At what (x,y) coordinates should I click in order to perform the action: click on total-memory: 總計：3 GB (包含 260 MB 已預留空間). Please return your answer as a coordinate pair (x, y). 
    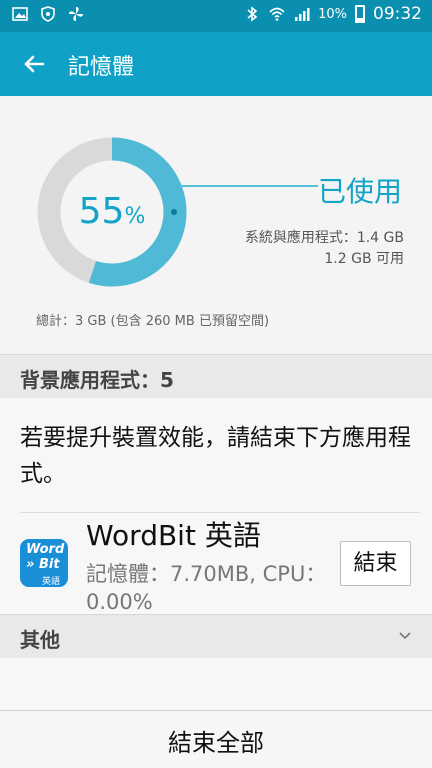
    Looking at the image, I should click on (153, 321).